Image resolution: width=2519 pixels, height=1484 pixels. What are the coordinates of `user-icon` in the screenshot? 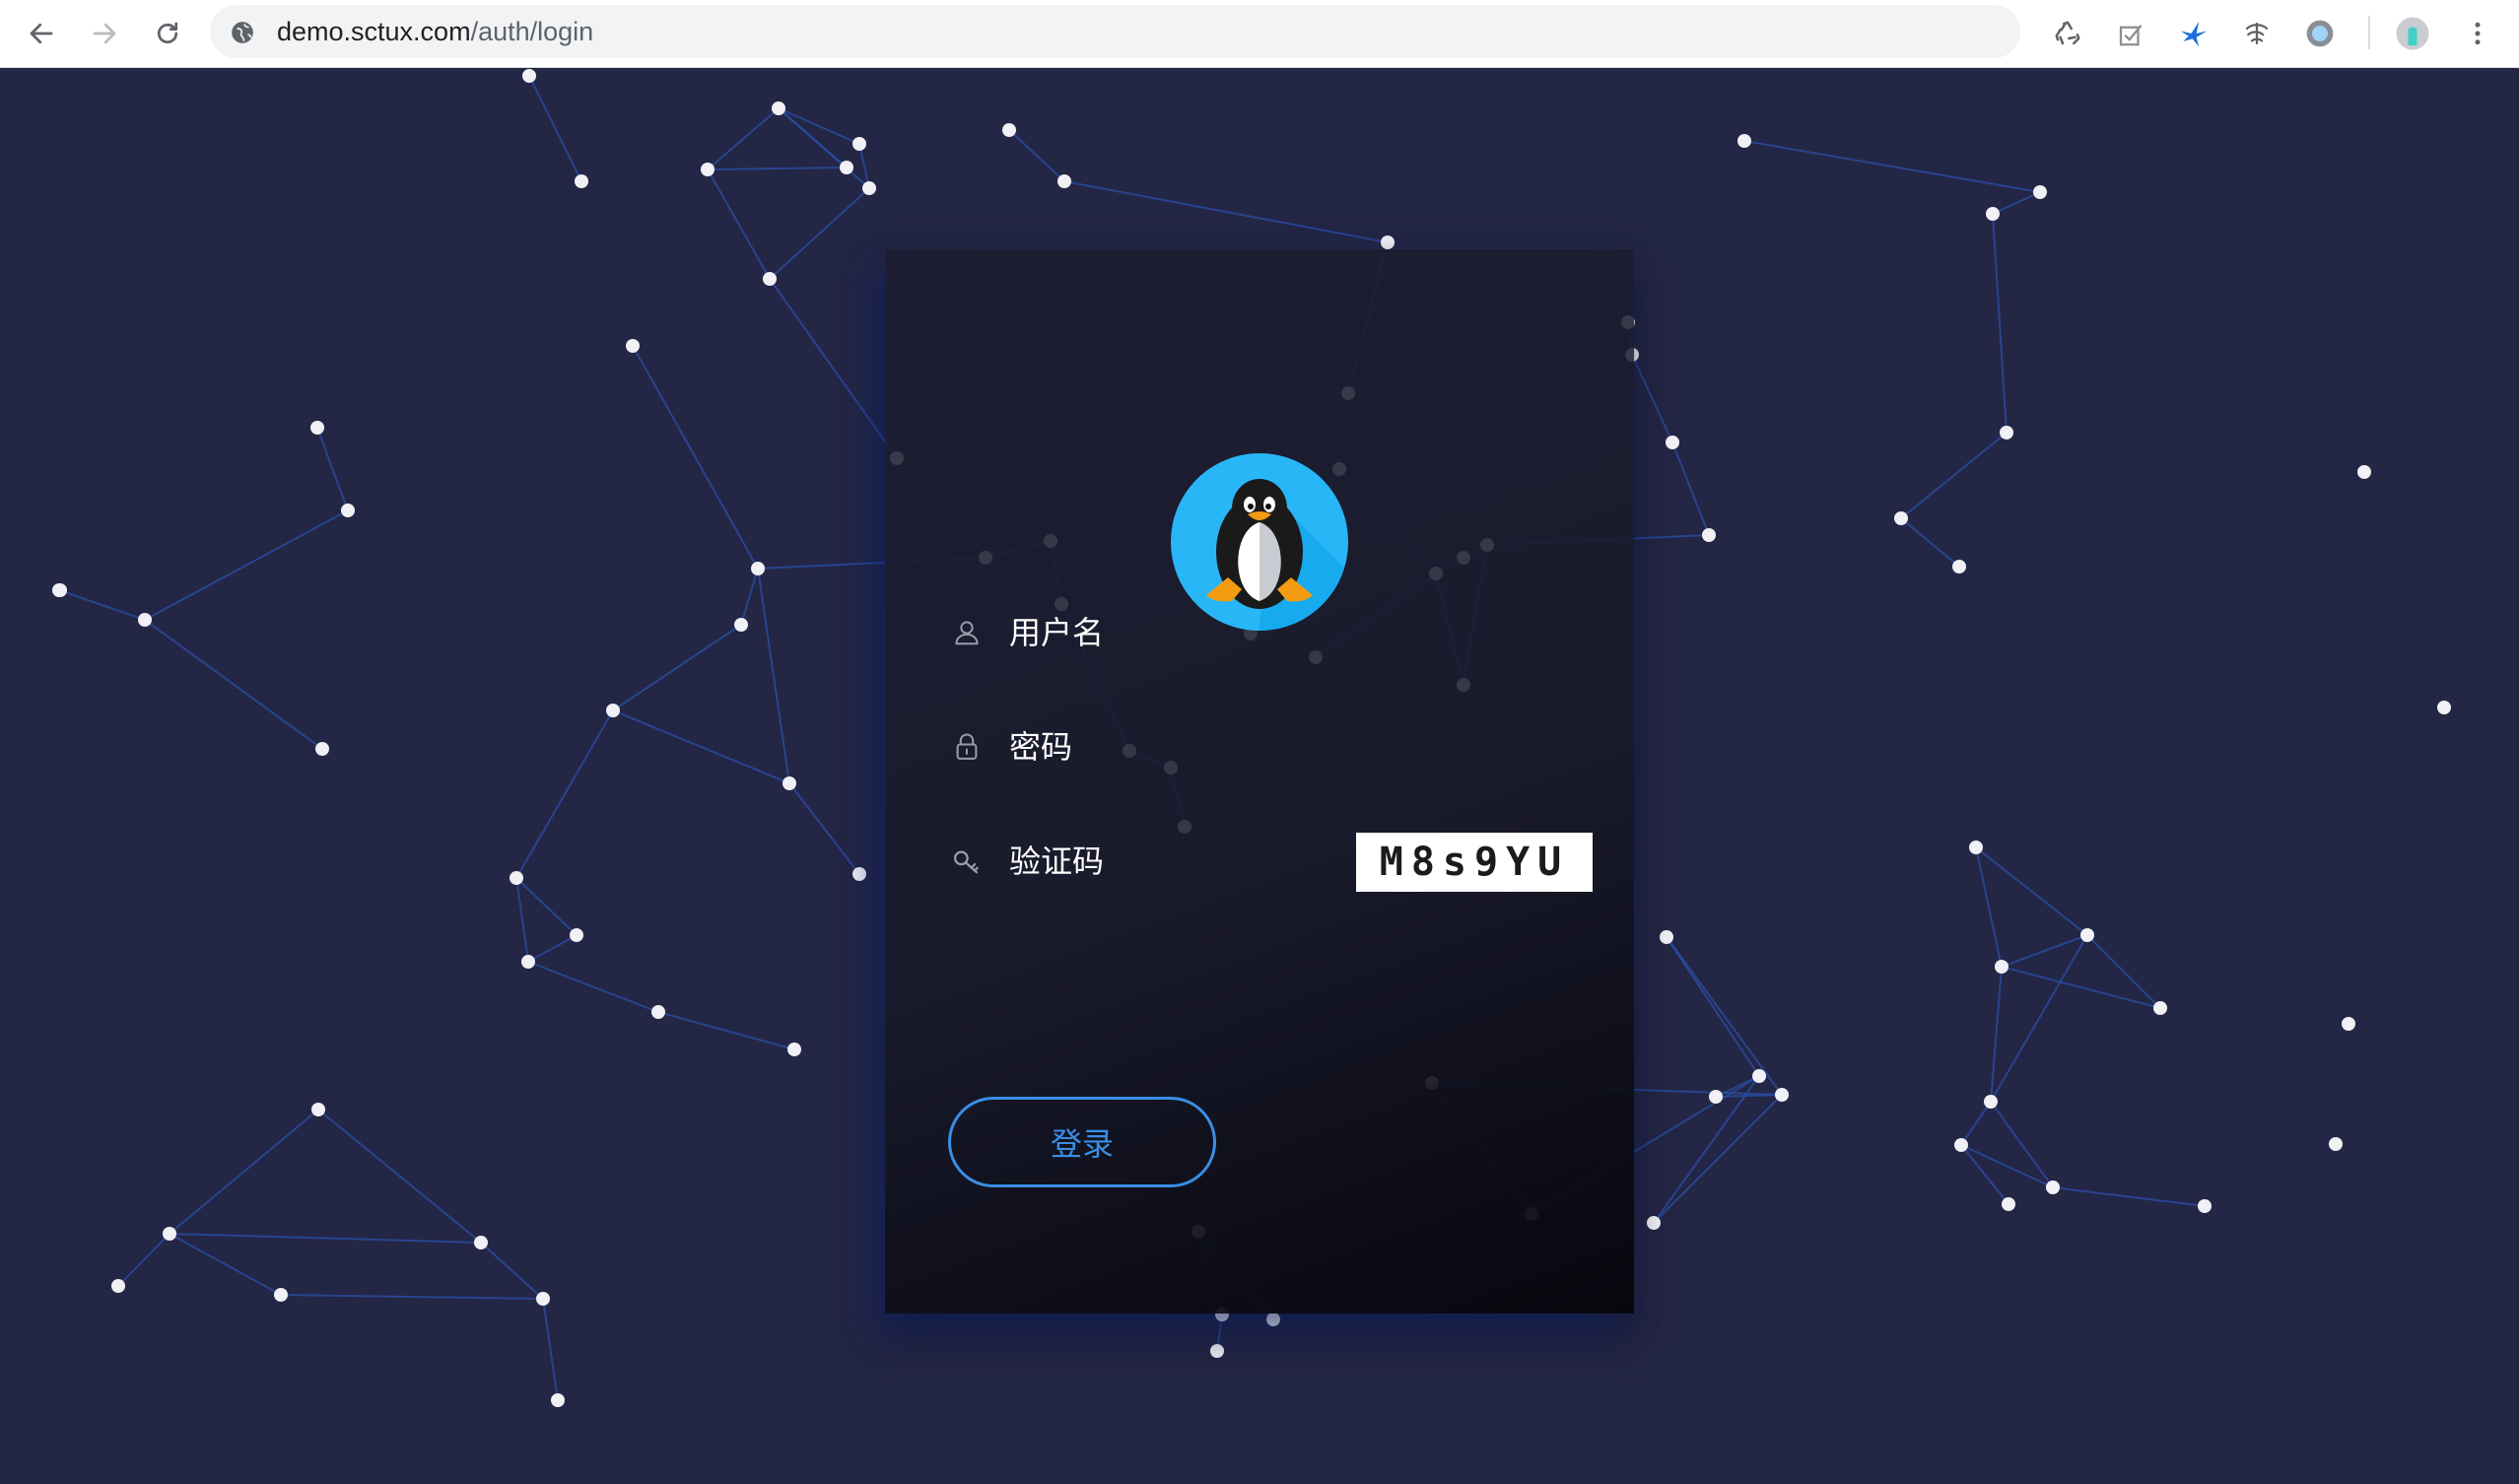 It's located at (967, 633).